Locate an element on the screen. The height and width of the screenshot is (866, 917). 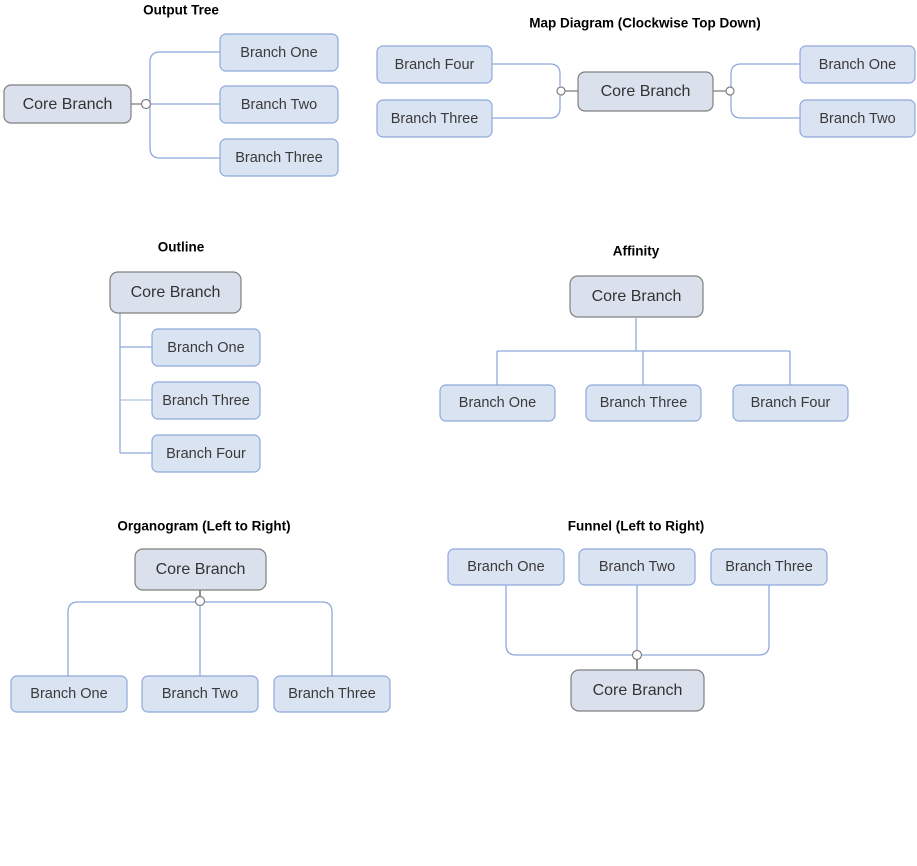
diagram-title-funnel: Funnel (Left to Right) is located at coordinates (636, 526).